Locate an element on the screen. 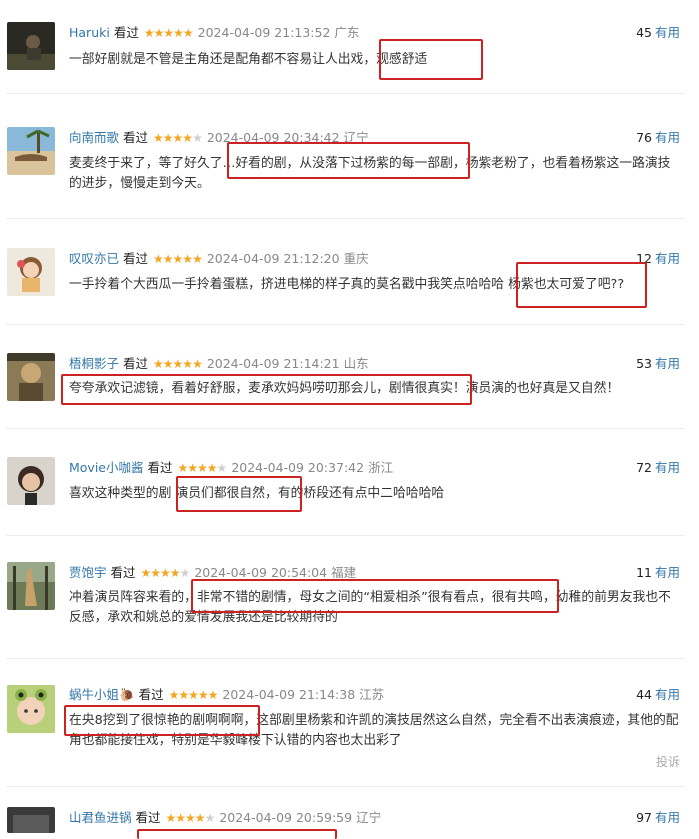  vote-useful: 97 有用 is located at coordinates (658, 818).